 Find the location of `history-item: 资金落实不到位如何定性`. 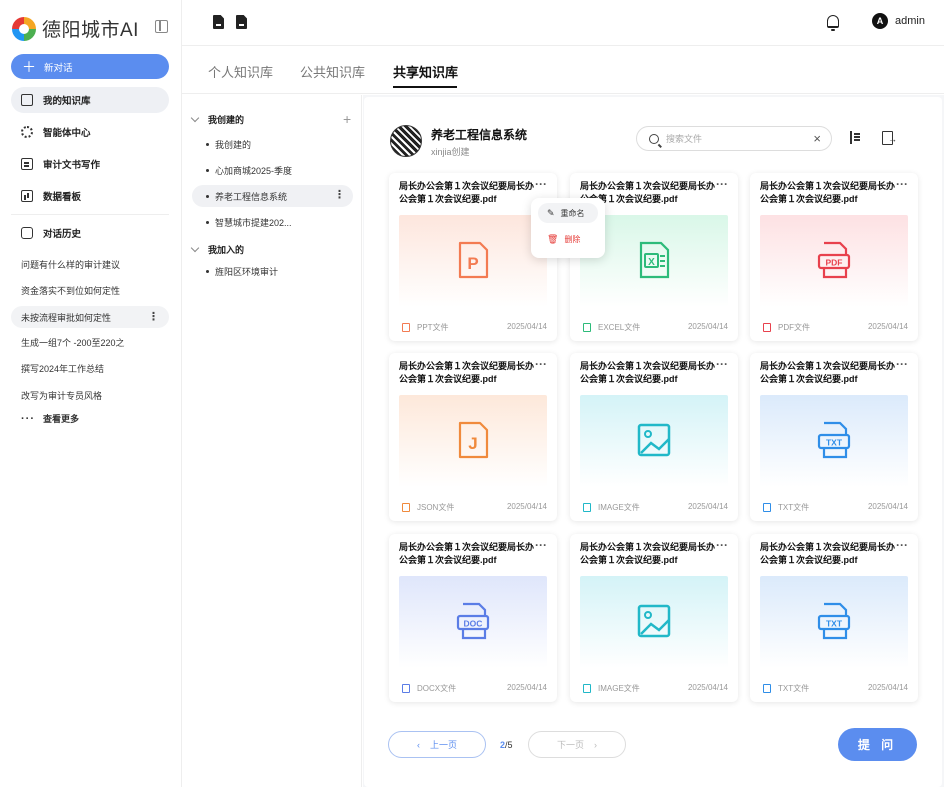

history-item: 资金落实不到位如何定性 is located at coordinates (90, 290).